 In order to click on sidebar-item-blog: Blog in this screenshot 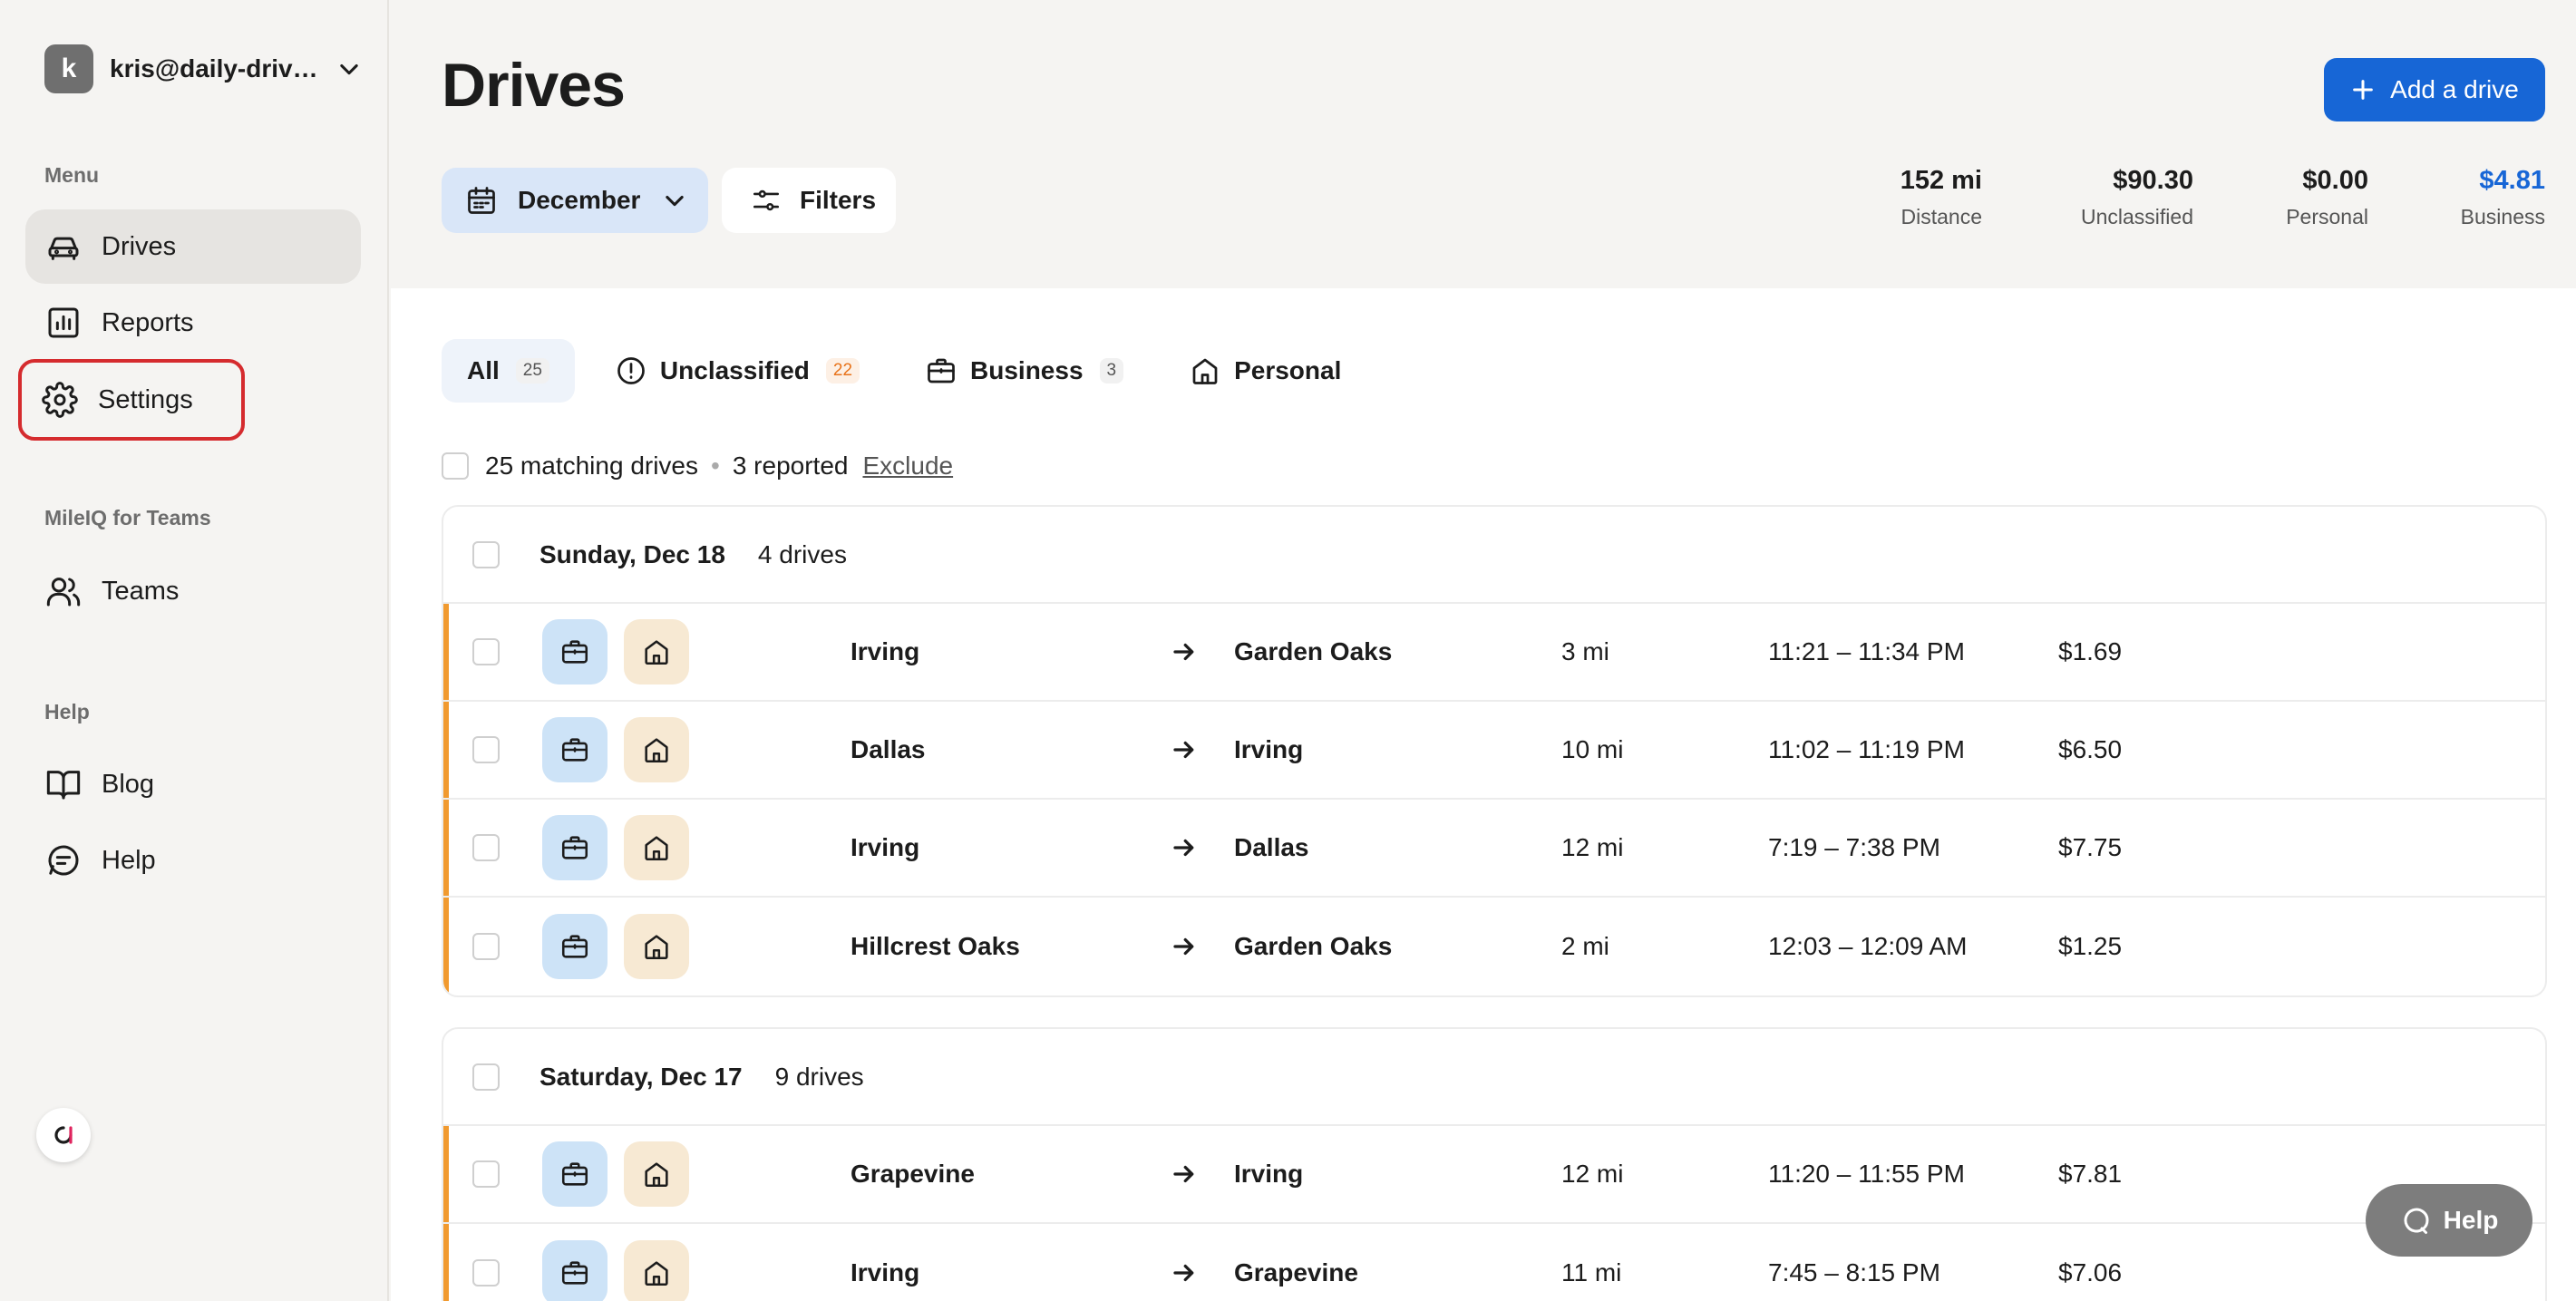, I will do `click(193, 784)`.